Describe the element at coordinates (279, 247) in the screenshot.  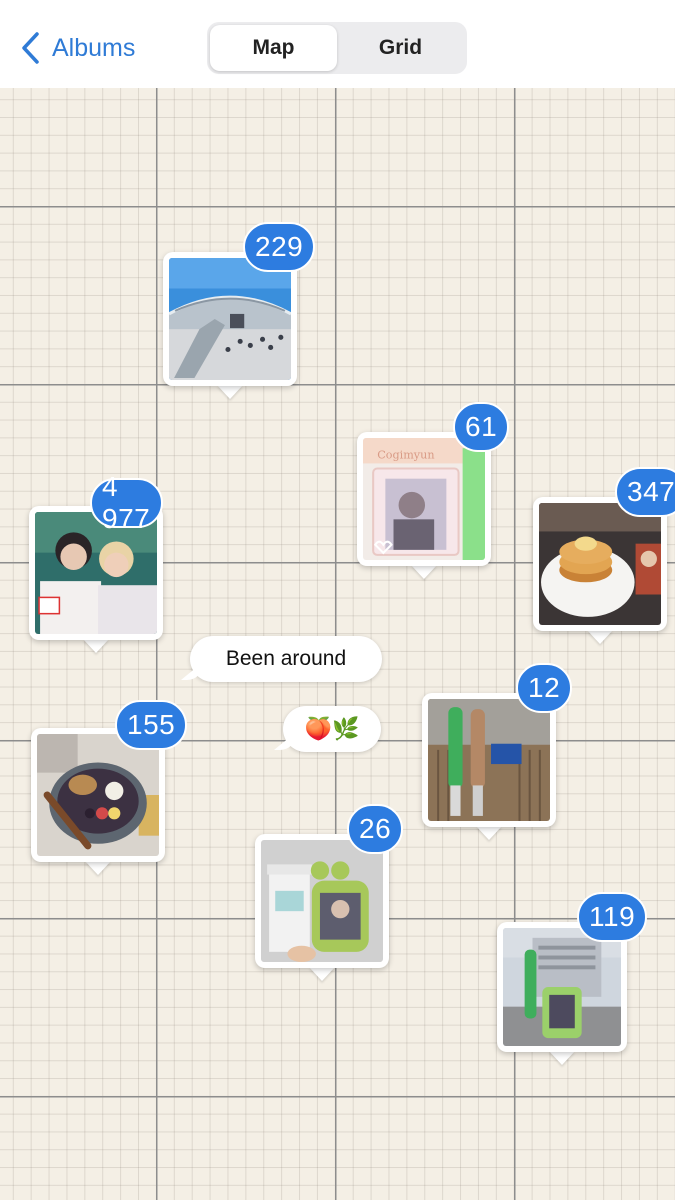
I see `photo-count-badge: 229` at that location.